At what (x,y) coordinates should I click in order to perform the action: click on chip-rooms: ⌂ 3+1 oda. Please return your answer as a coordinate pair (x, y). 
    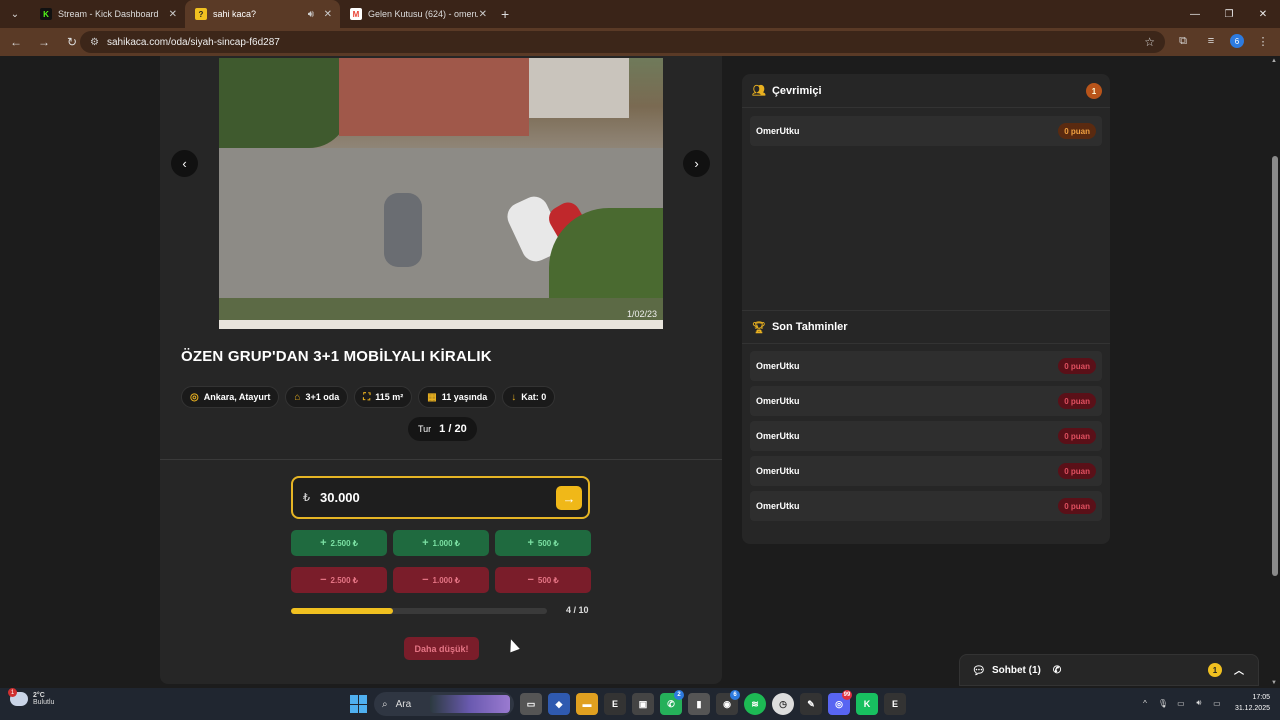
    Looking at the image, I should click on (317, 397).